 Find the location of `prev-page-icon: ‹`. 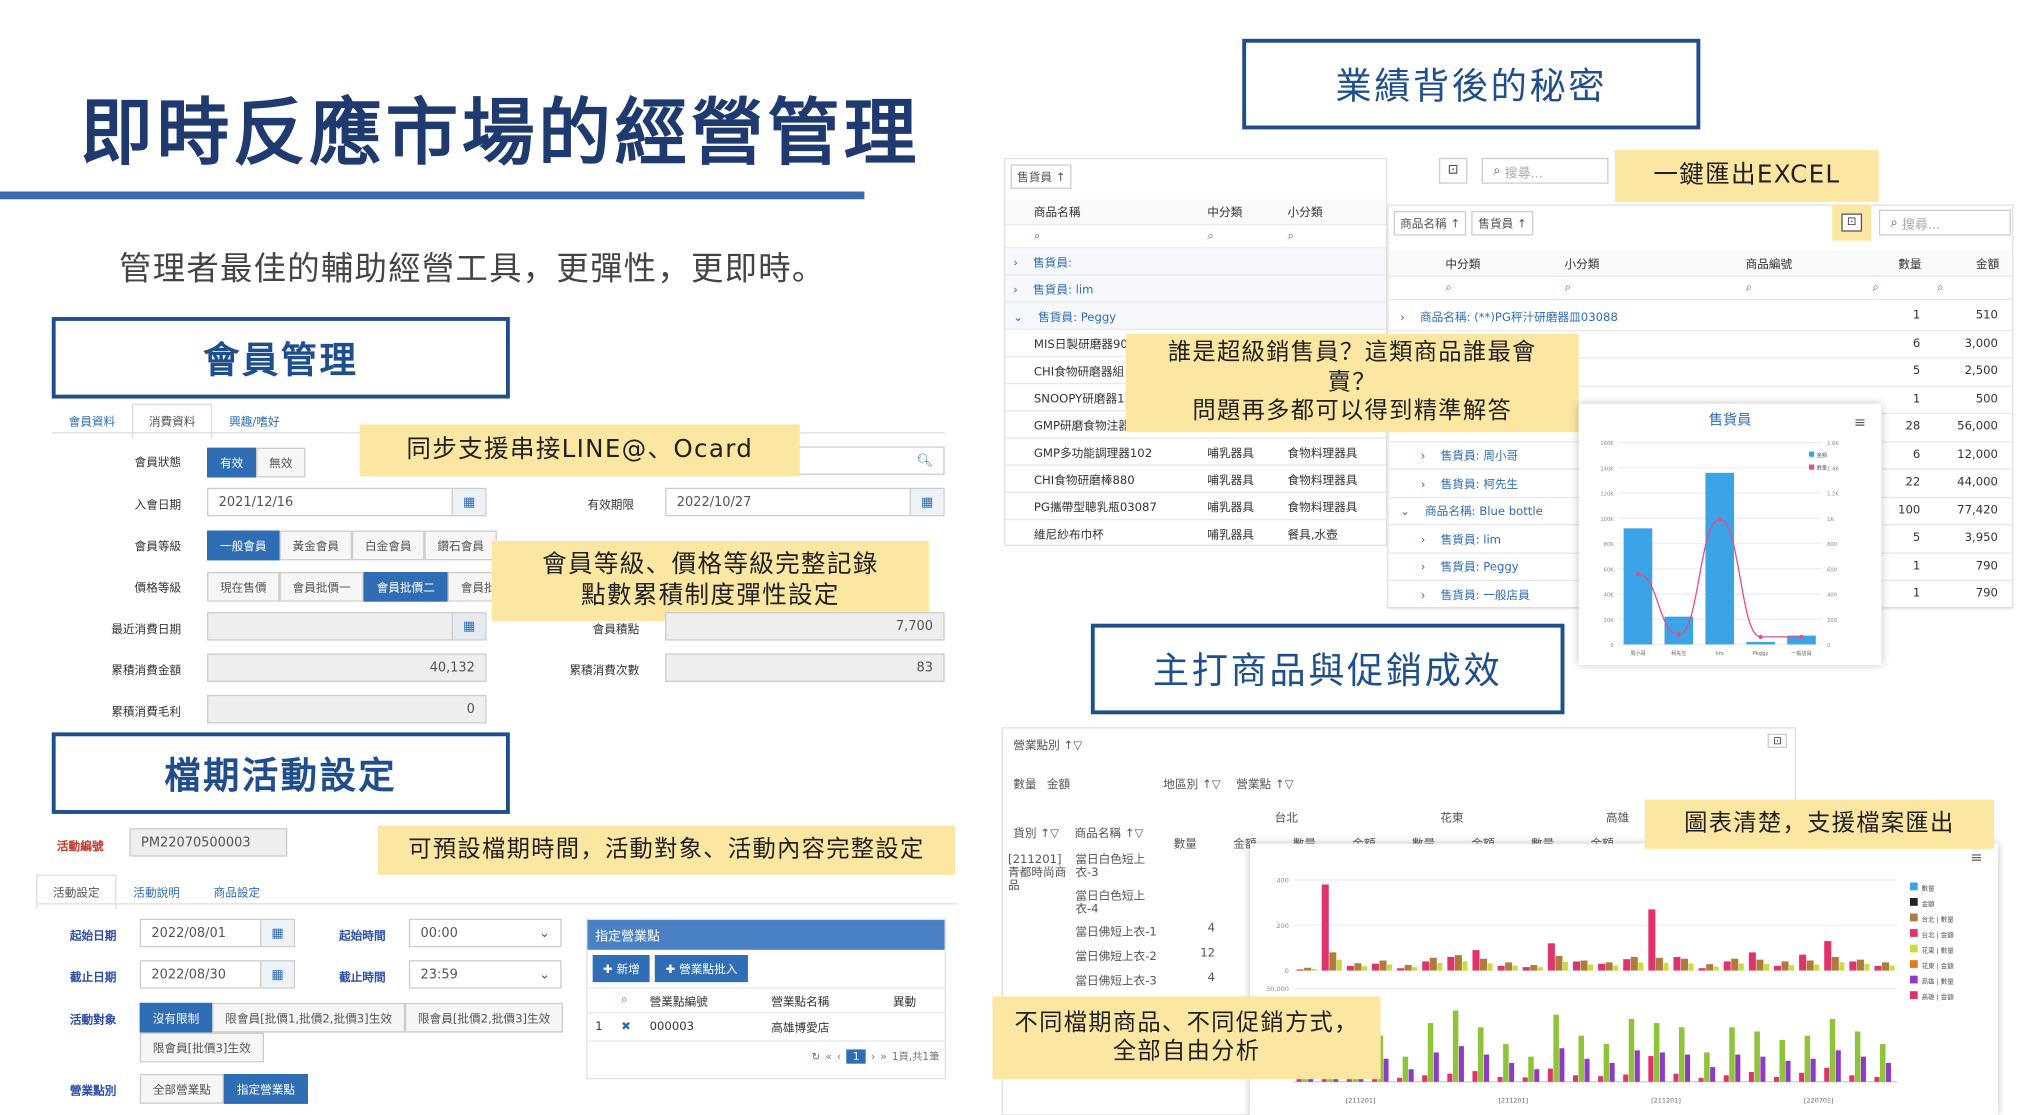

prev-page-icon: ‹ is located at coordinates (839, 1057).